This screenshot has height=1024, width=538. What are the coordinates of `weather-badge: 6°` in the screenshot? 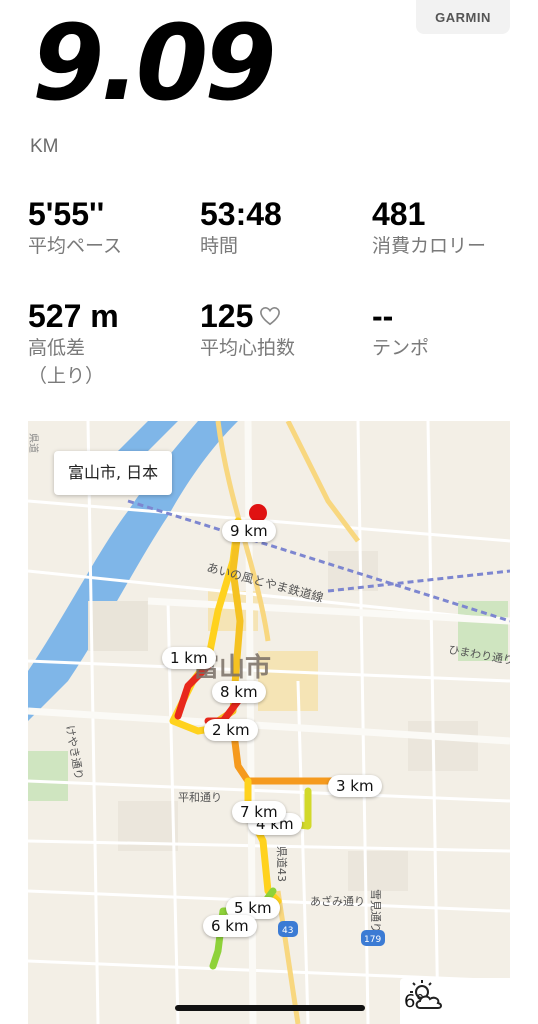 It's located at (455, 1001).